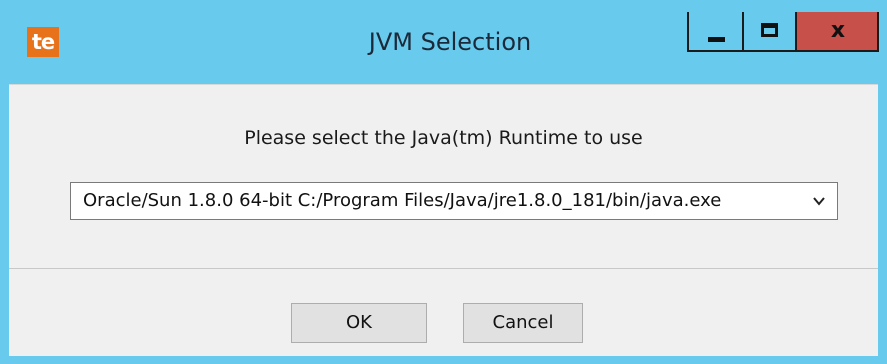 This screenshot has height=364, width=887. What do you see at coordinates (523, 323) in the screenshot?
I see `cancel-button: Cancel` at bounding box center [523, 323].